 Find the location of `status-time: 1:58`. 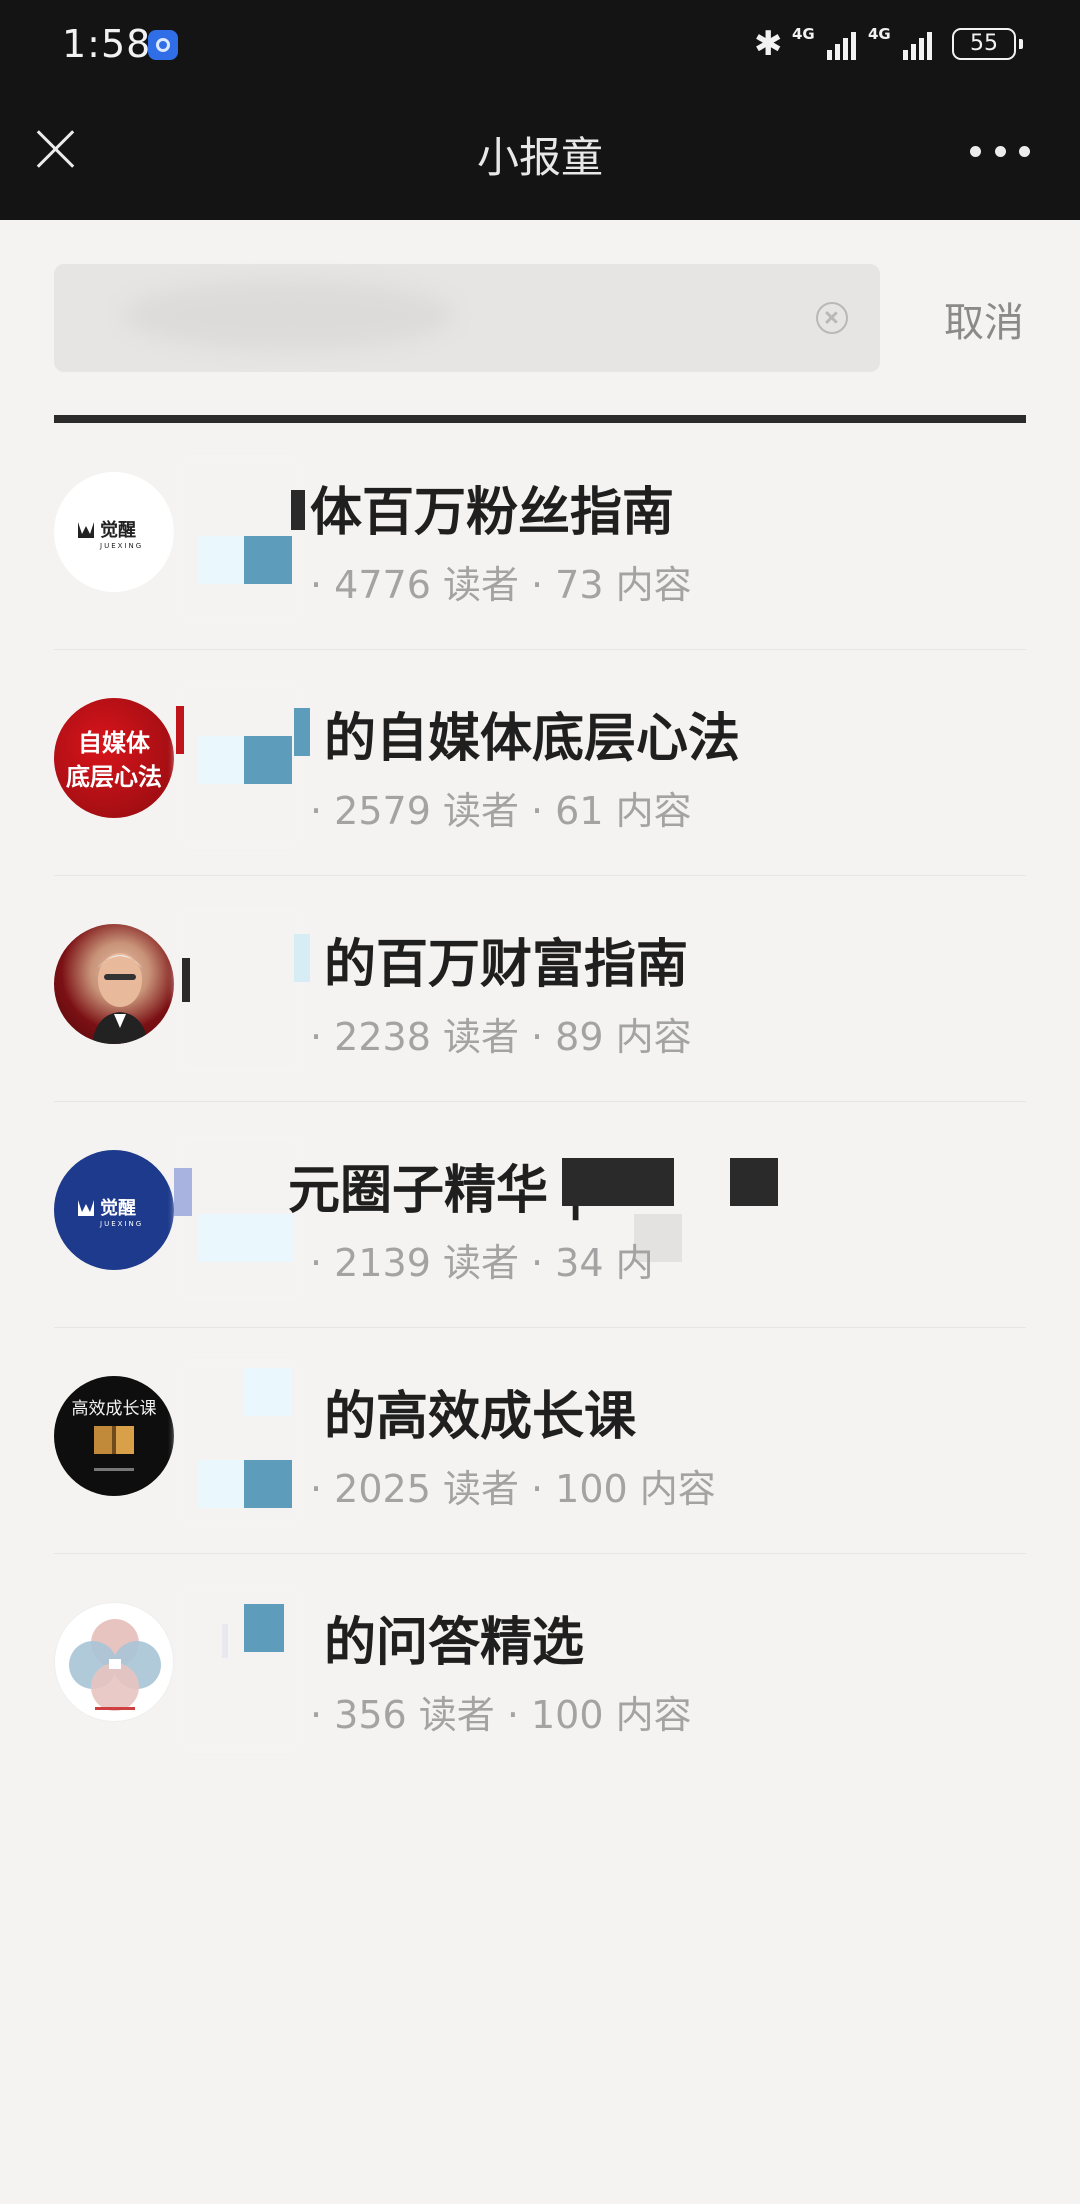

status-time: 1:58 is located at coordinates (107, 44).